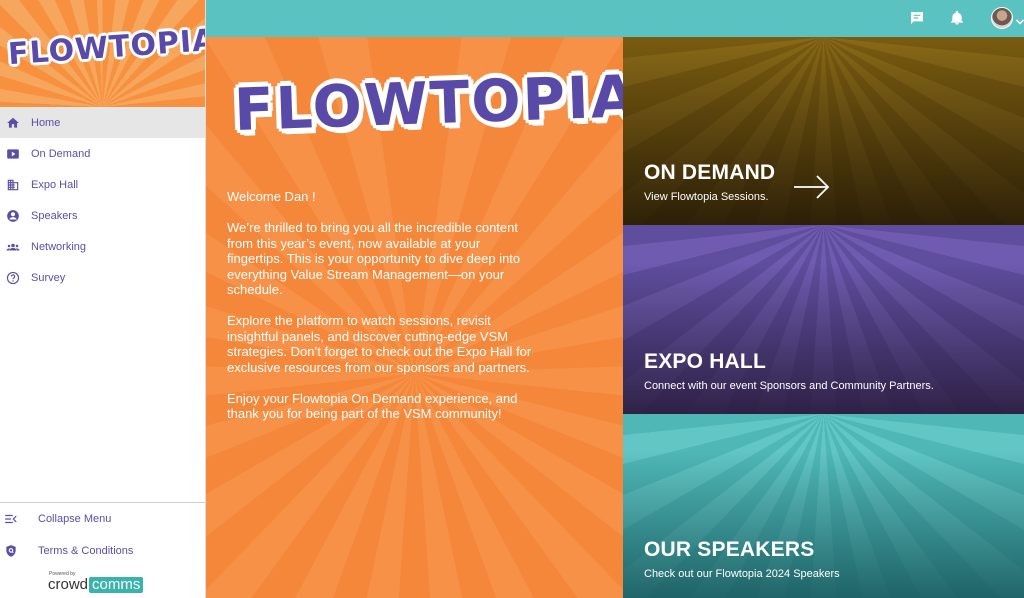 This screenshot has height=598, width=1024. Describe the element at coordinates (615, 18) in the screenshot. I see `top-bar` at that location.